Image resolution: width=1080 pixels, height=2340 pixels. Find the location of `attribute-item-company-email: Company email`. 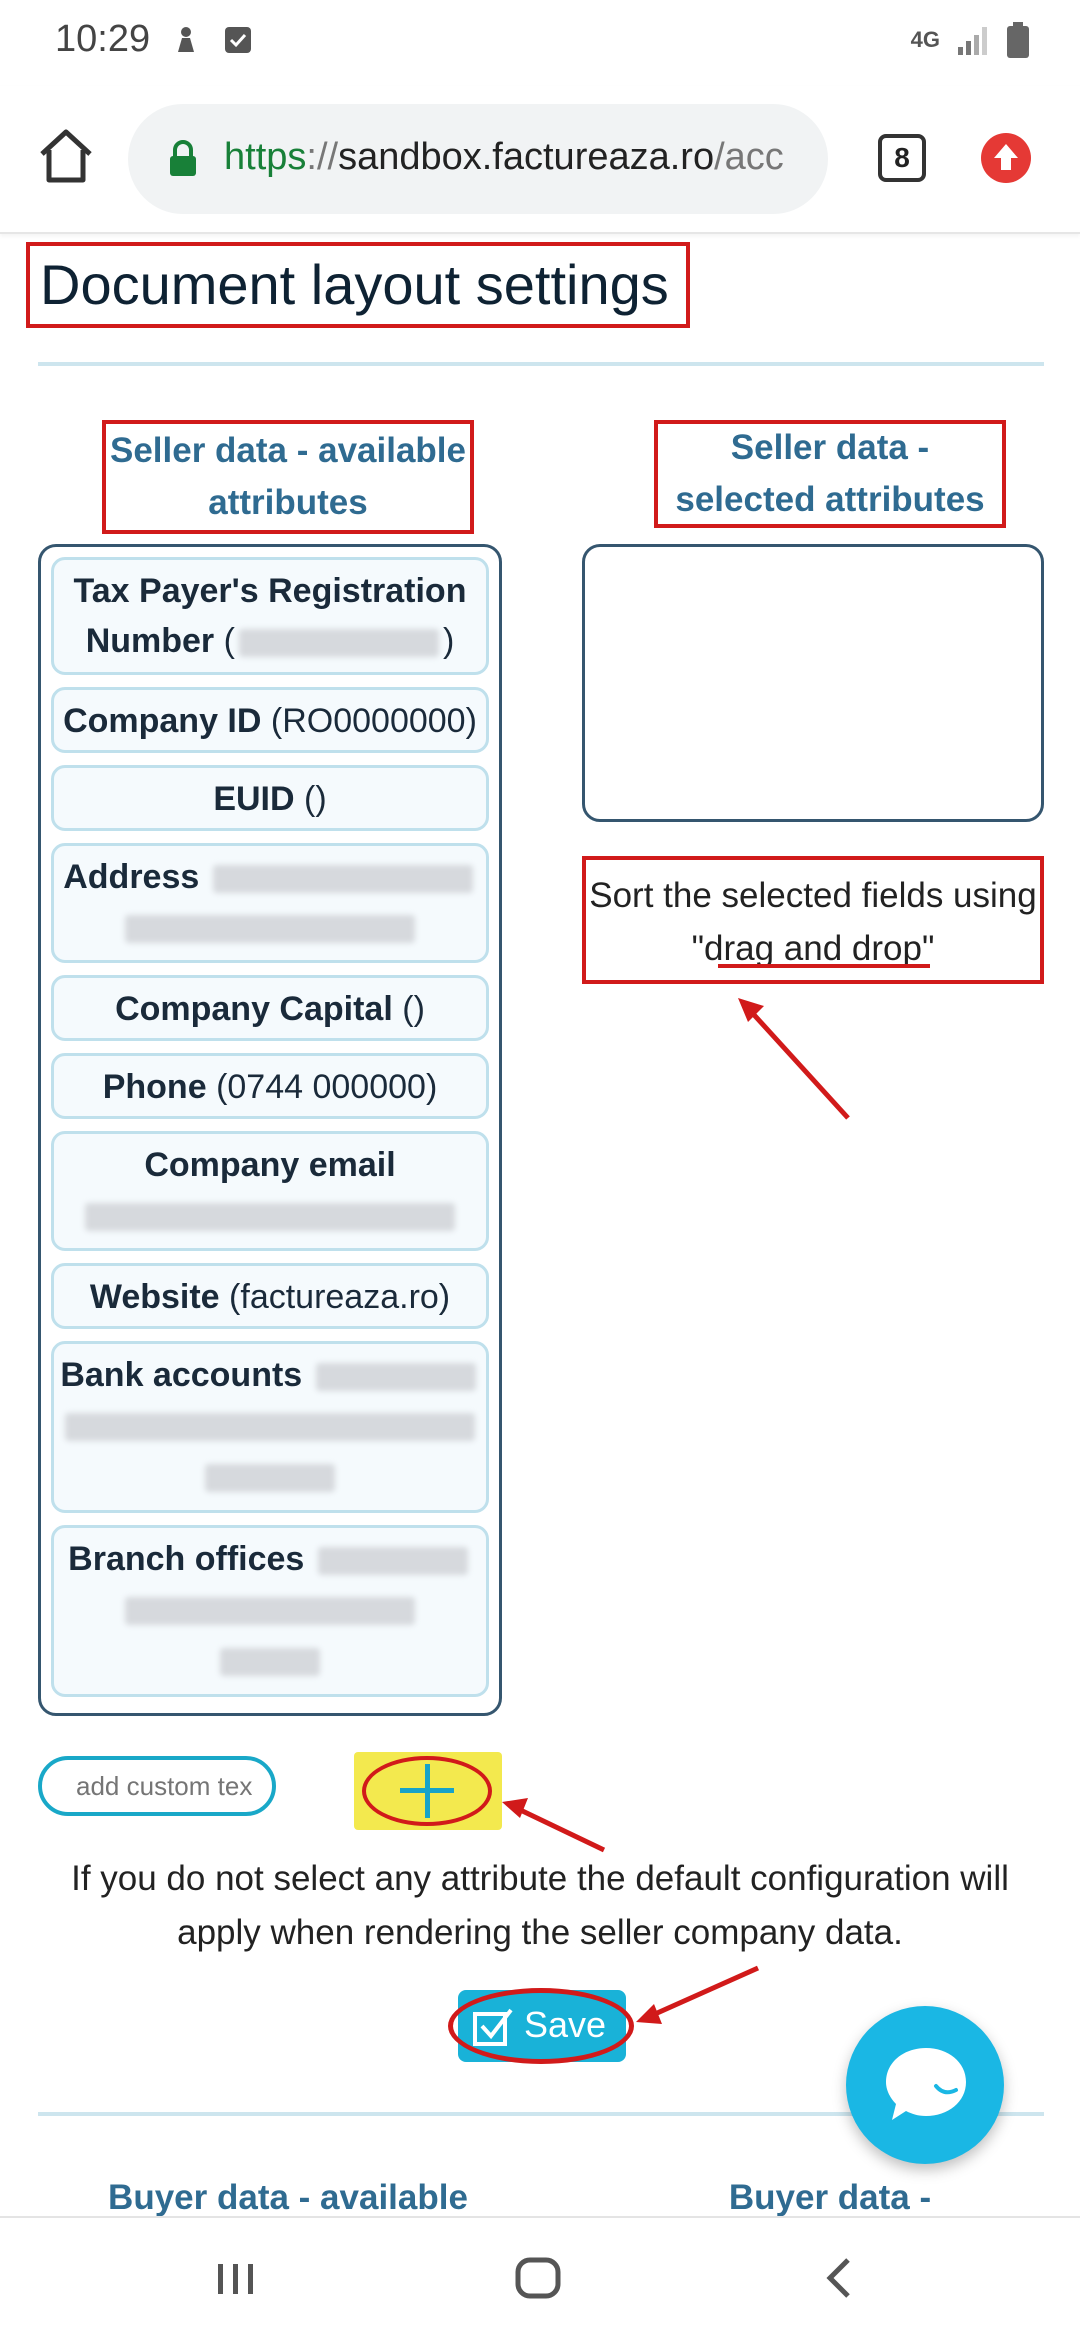

attribute-item-company-email: Company email is located at coordinates (270, 1191).